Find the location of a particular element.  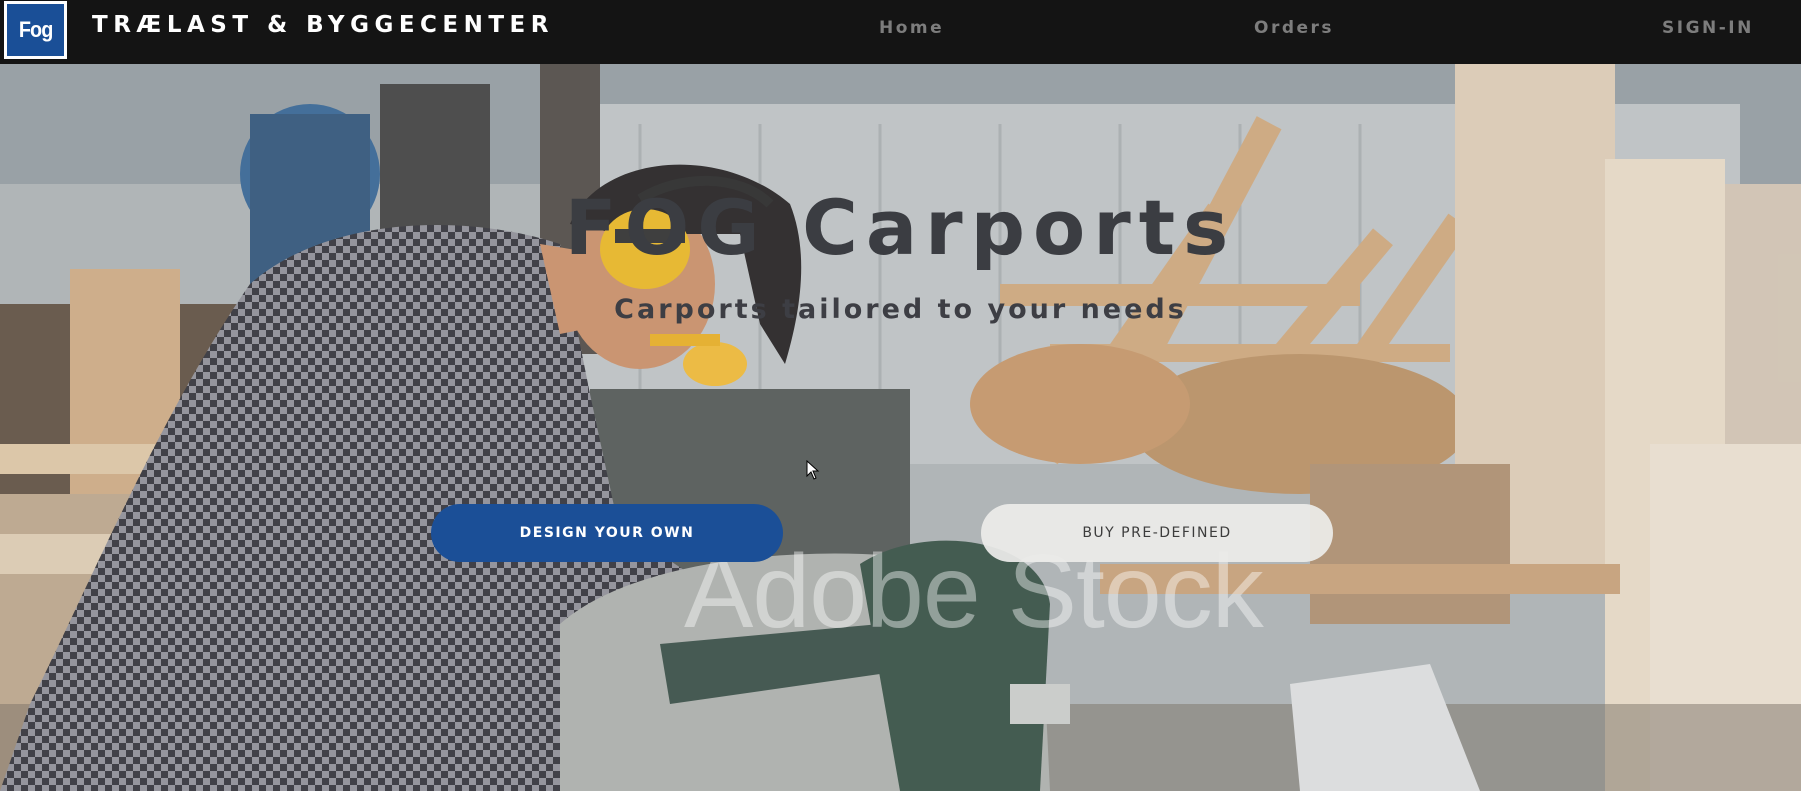

nav-link-home: Home is located at coordinates (911, 28).